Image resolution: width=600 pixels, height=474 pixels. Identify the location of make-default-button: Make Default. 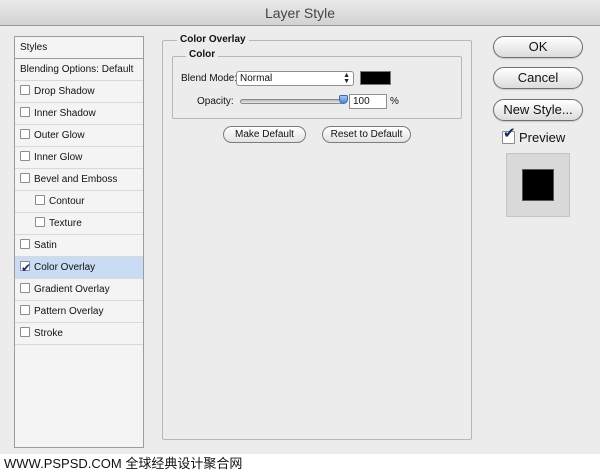
(264, 134).